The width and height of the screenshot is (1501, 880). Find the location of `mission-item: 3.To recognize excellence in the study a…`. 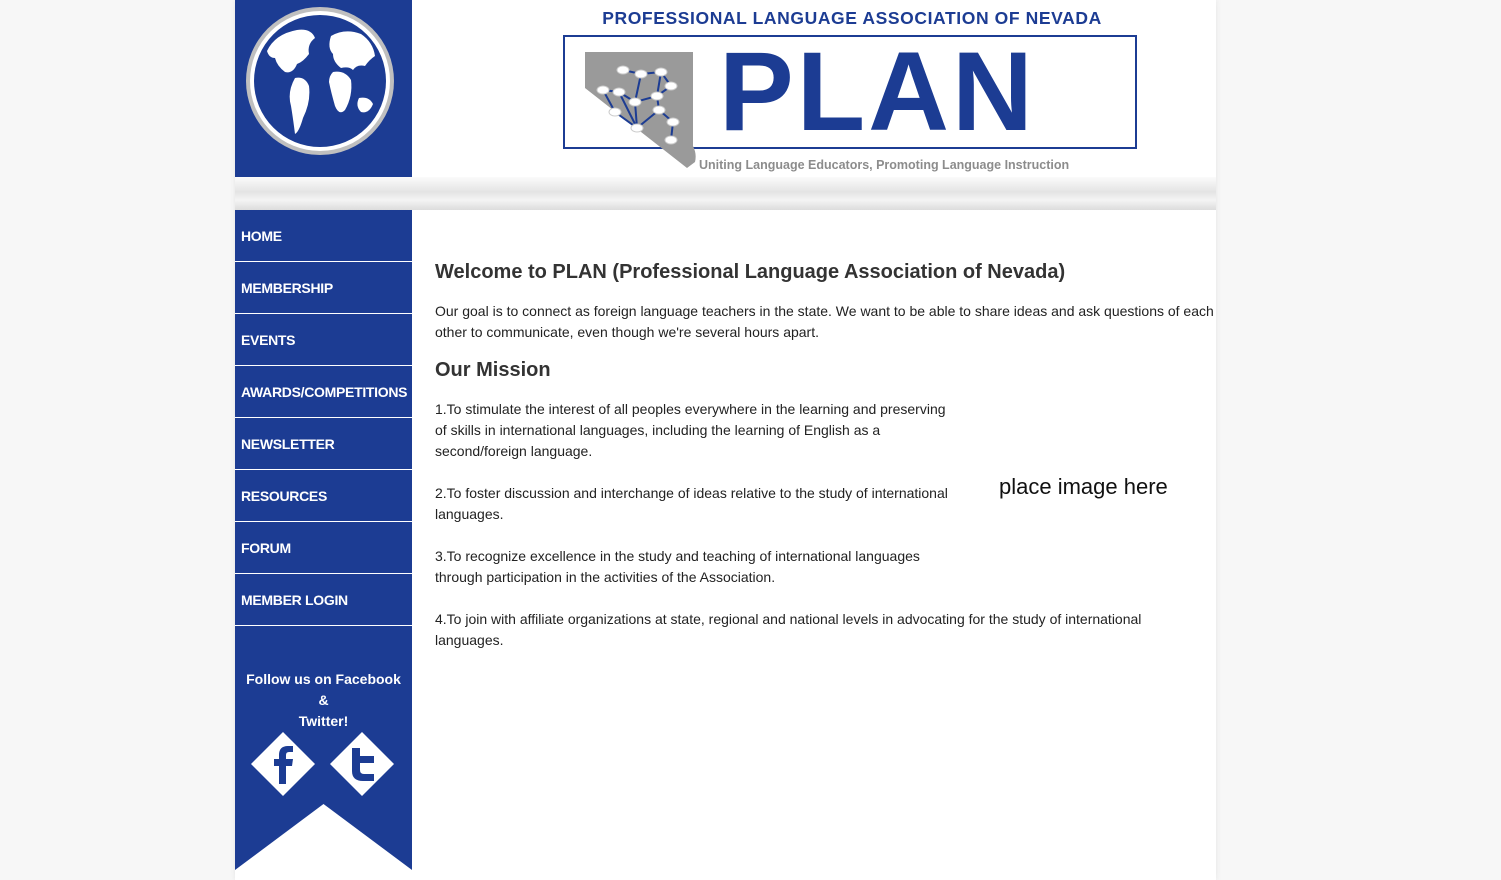

mission-item: 3.To recognize excellence in the study a… is located at coordinates (677, 566).